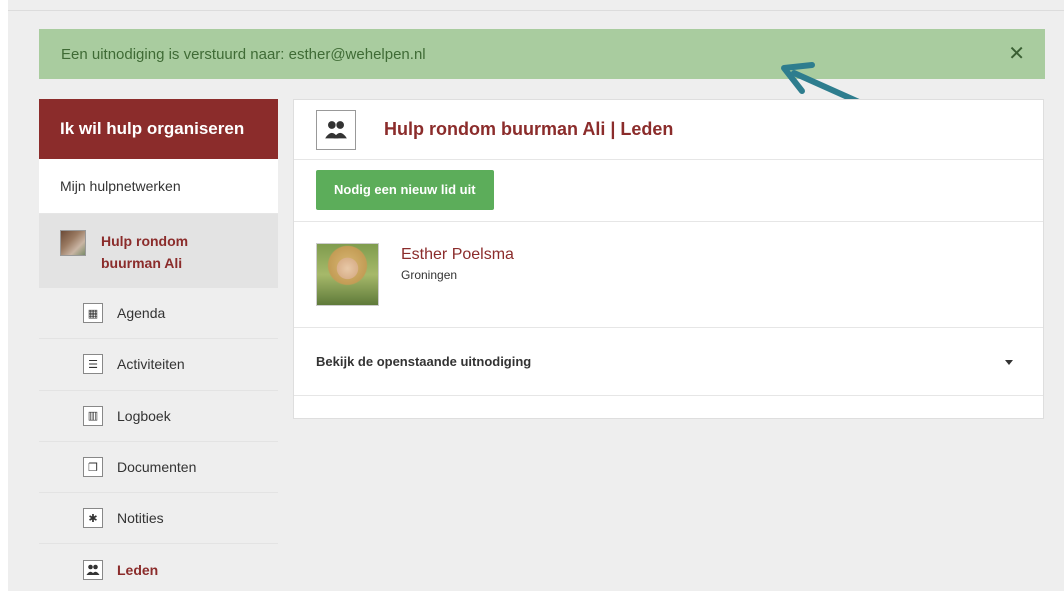 The height and width of the screenshot is (591, 1064). Describe the element at coordinates (140, 518) in the screenshot. I see `sidebar-item-label: Notities` at that location.